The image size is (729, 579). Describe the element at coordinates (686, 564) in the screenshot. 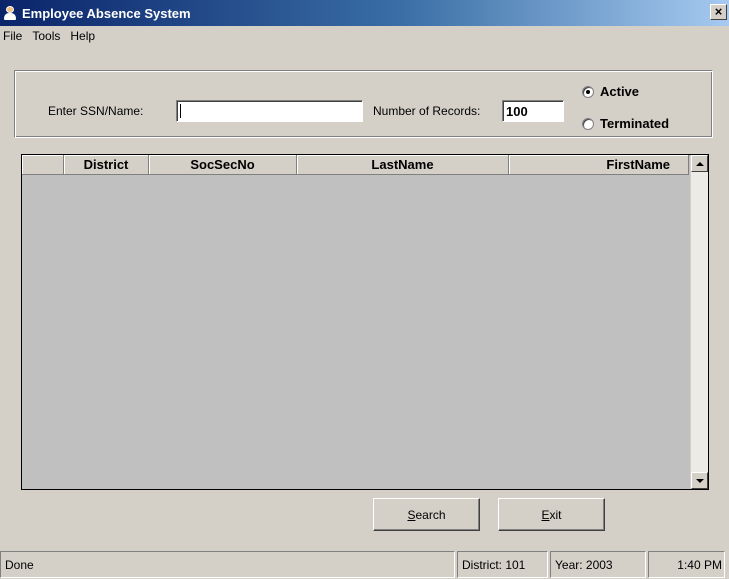

I see `status-time: 1:40 PM` at that location.